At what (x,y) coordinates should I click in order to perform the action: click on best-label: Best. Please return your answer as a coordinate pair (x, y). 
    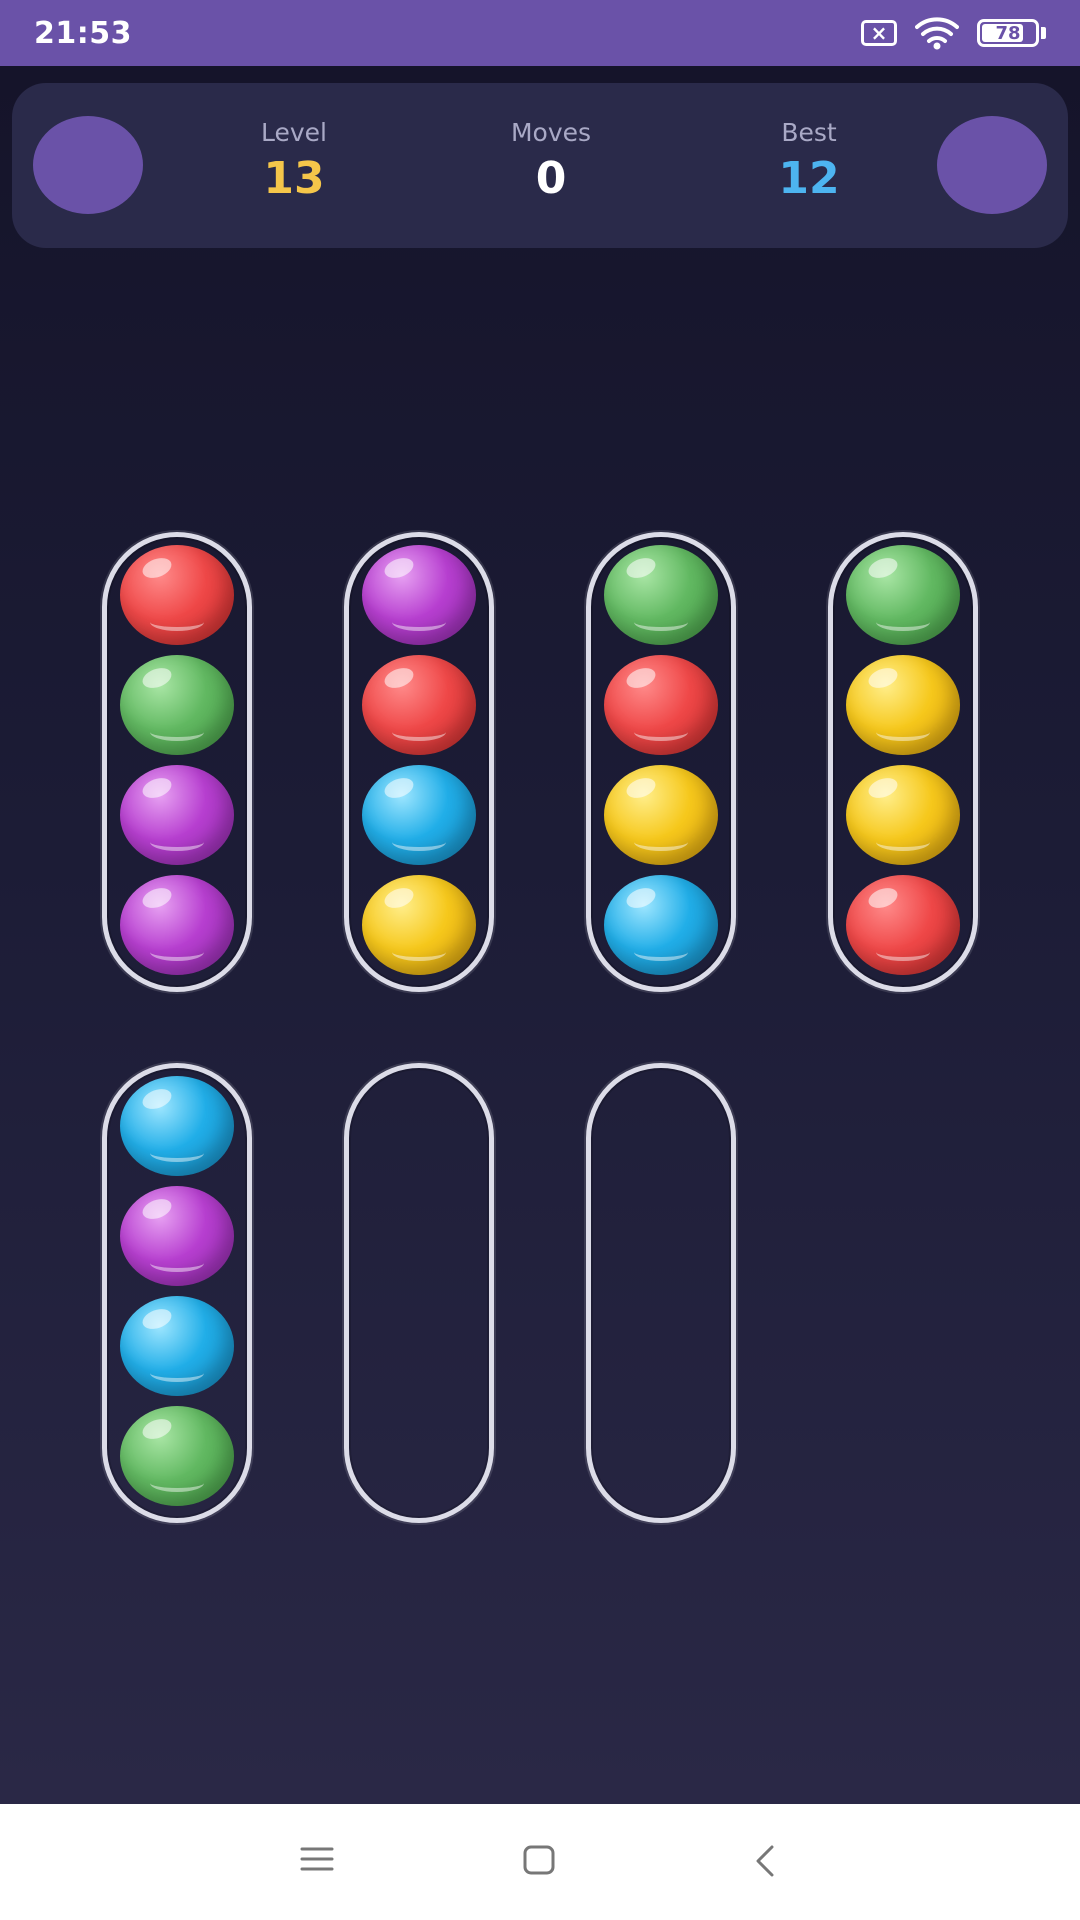
    Looking at the image, I should click on (809, 132).